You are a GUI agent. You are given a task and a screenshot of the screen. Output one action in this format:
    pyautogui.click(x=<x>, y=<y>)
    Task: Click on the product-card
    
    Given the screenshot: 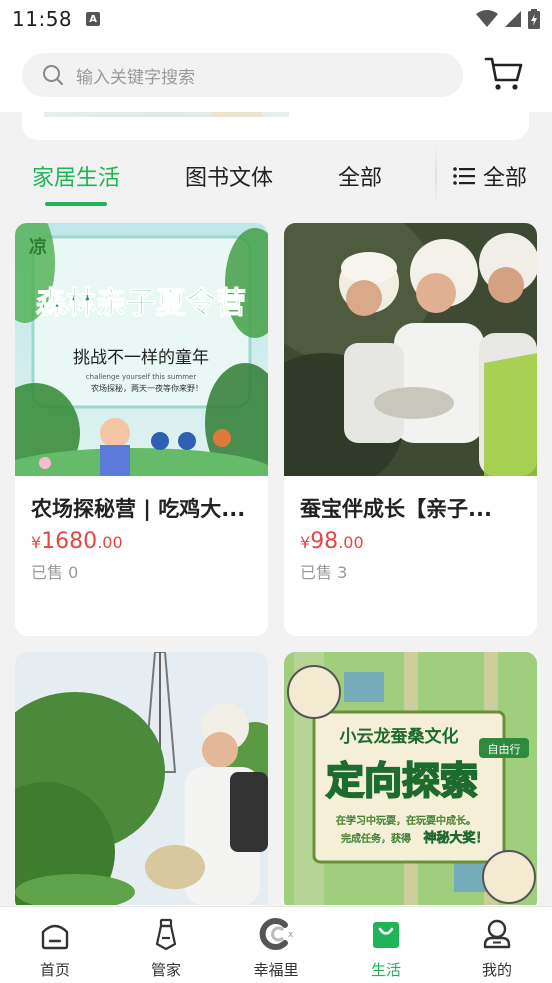 What is the action you would take?
    pyautogui.click(x=141, y=782)
    